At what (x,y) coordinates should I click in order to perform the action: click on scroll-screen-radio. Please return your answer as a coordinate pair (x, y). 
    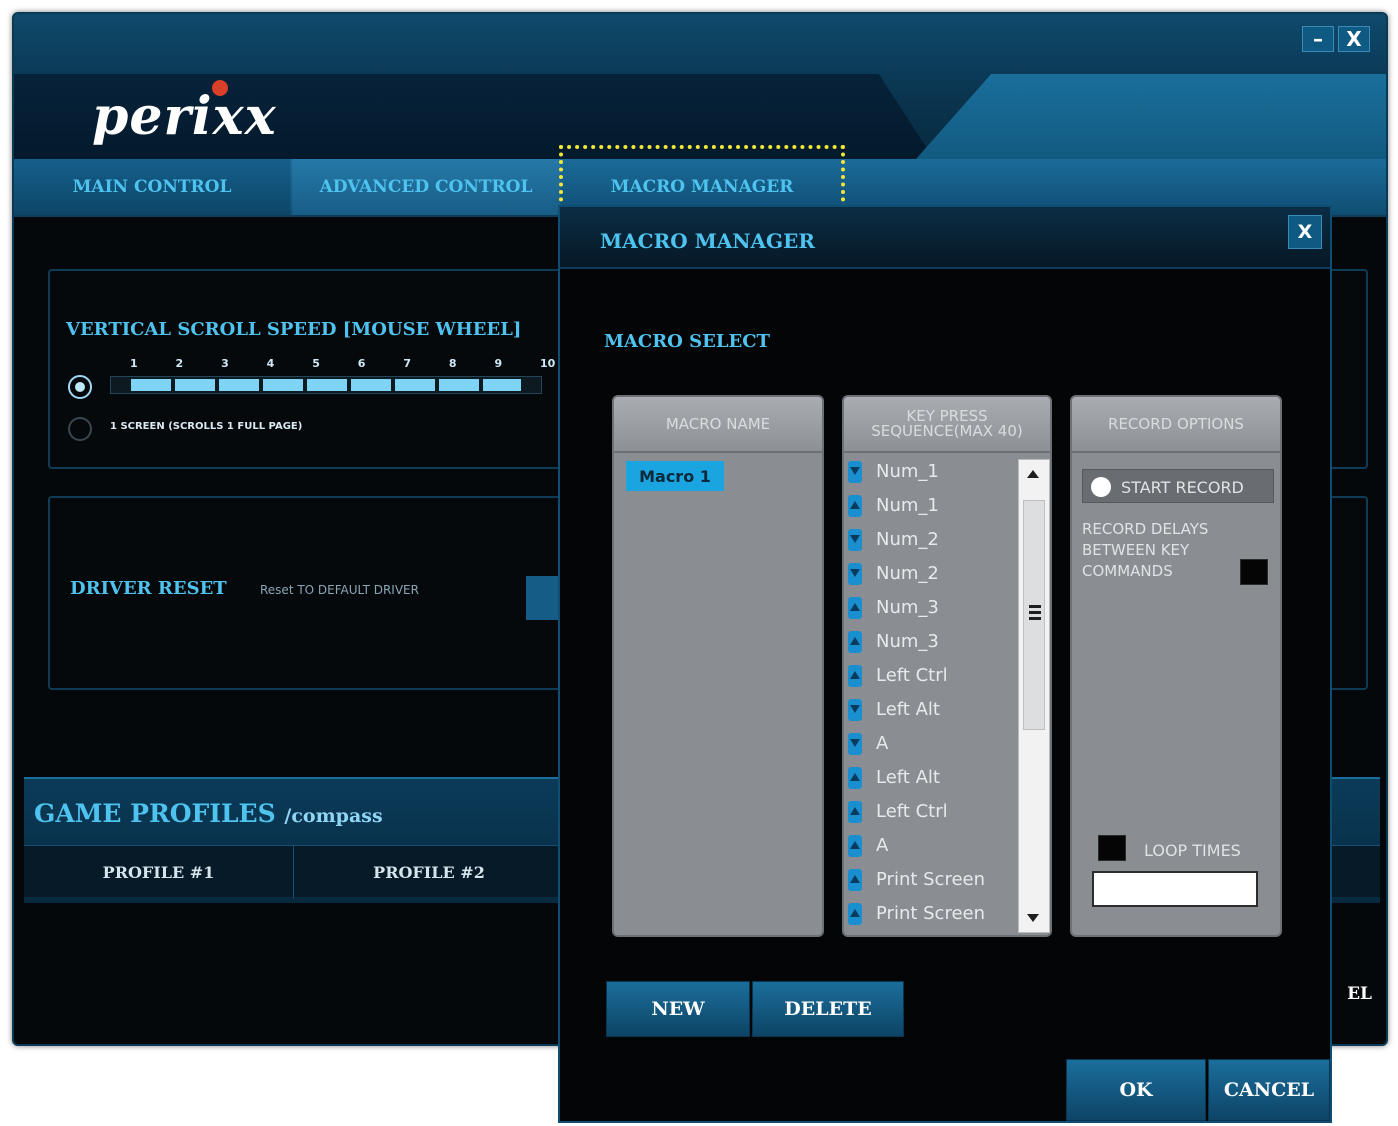
    Looking at the image, I should click on (80, 429).